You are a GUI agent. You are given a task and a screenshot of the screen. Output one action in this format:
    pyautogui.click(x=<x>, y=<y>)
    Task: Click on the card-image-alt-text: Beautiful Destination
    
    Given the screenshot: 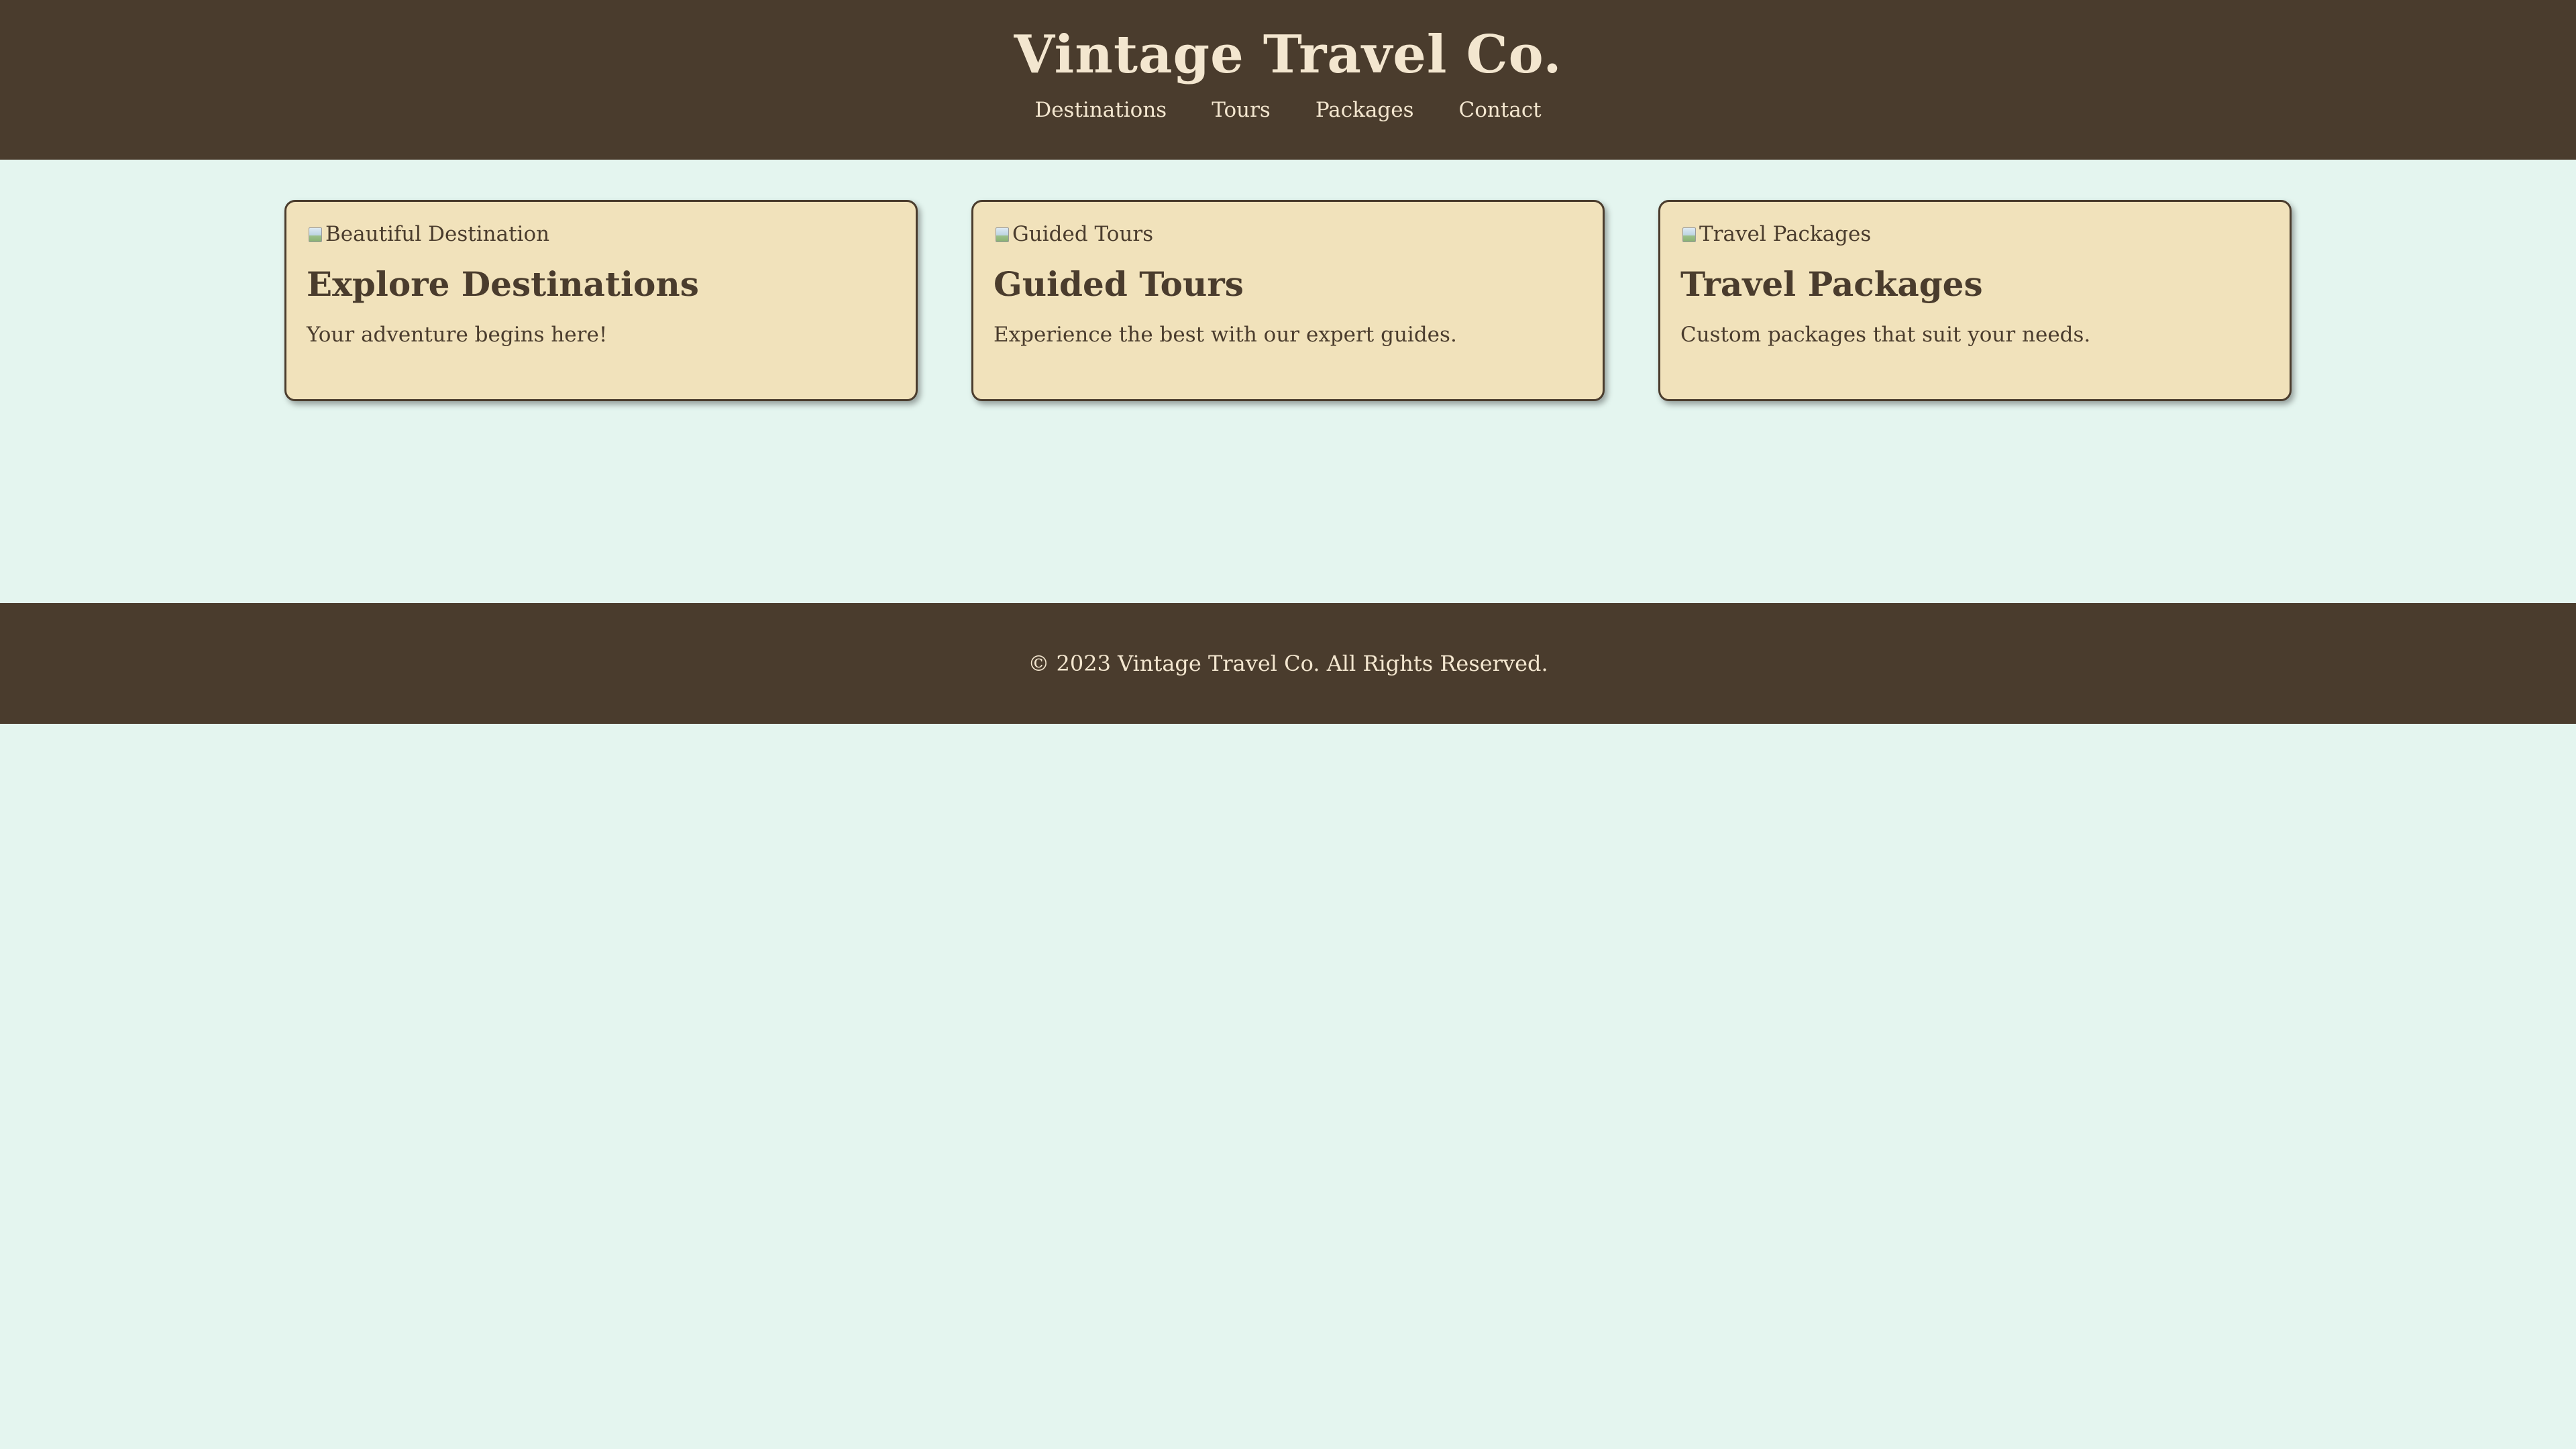 What is the action you would take?
    pyautogui.click(x=437, y=234)
    